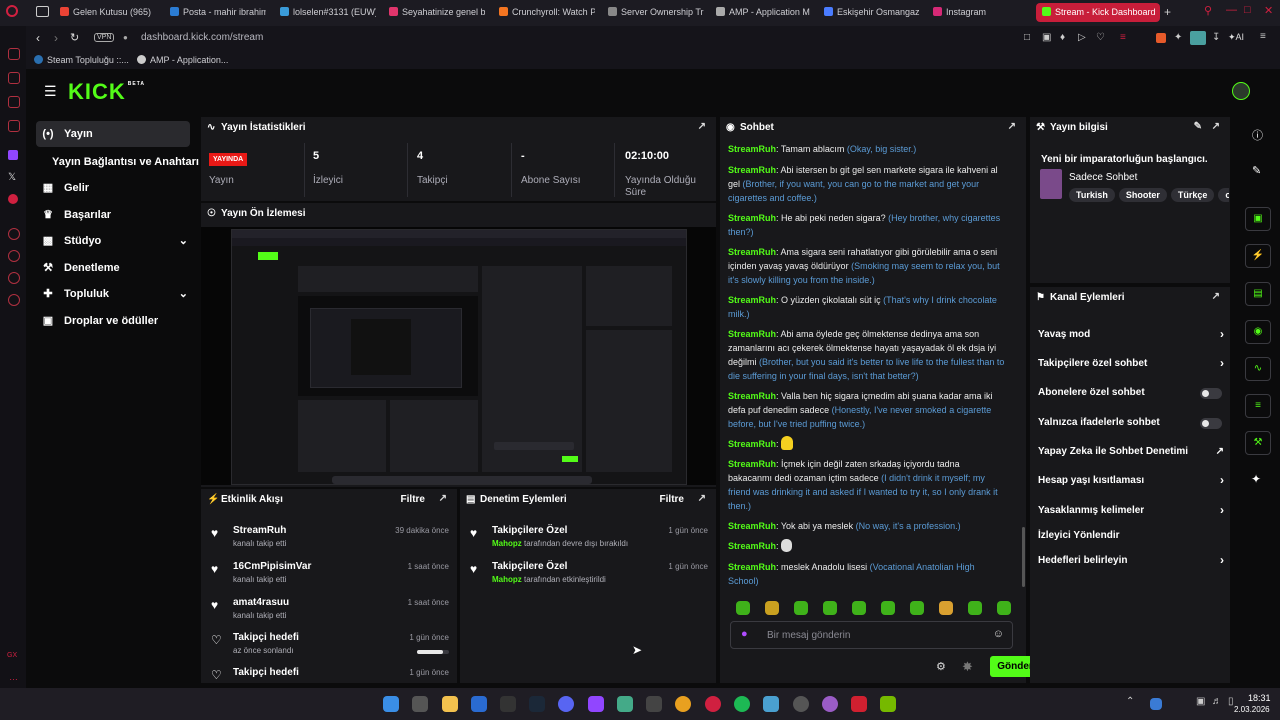  Describe the element at coordinates (114, 294) in the screenshot. I see `nav-item-topluluk: ✚ Topluluk ⌄` at that location.